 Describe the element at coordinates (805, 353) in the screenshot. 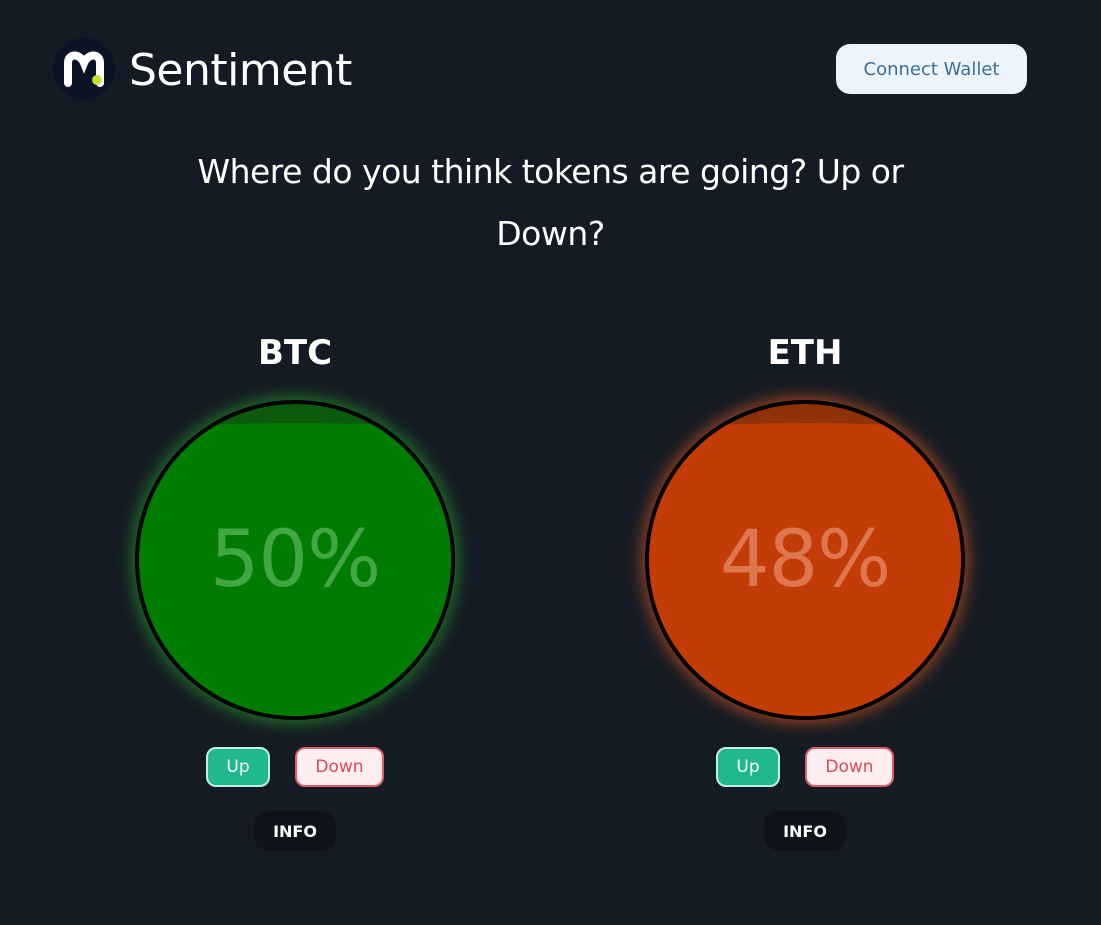

I see `token-symbol: ETH` at that location.